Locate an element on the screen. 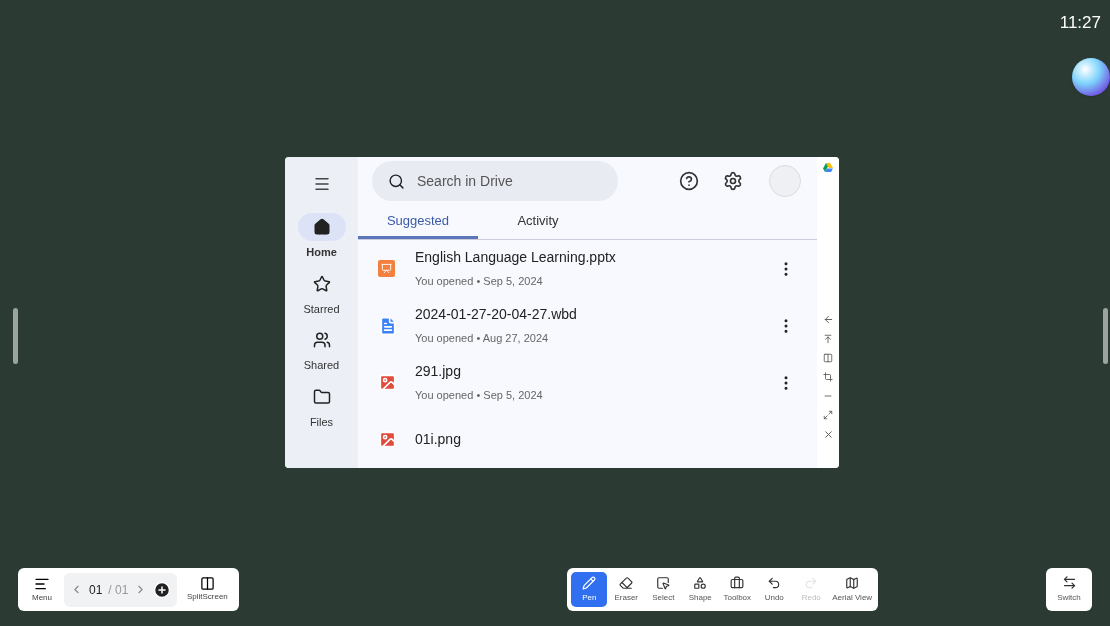 This screenshot has height=626, width=1110. map-icon is located at coordinates (852, 582).